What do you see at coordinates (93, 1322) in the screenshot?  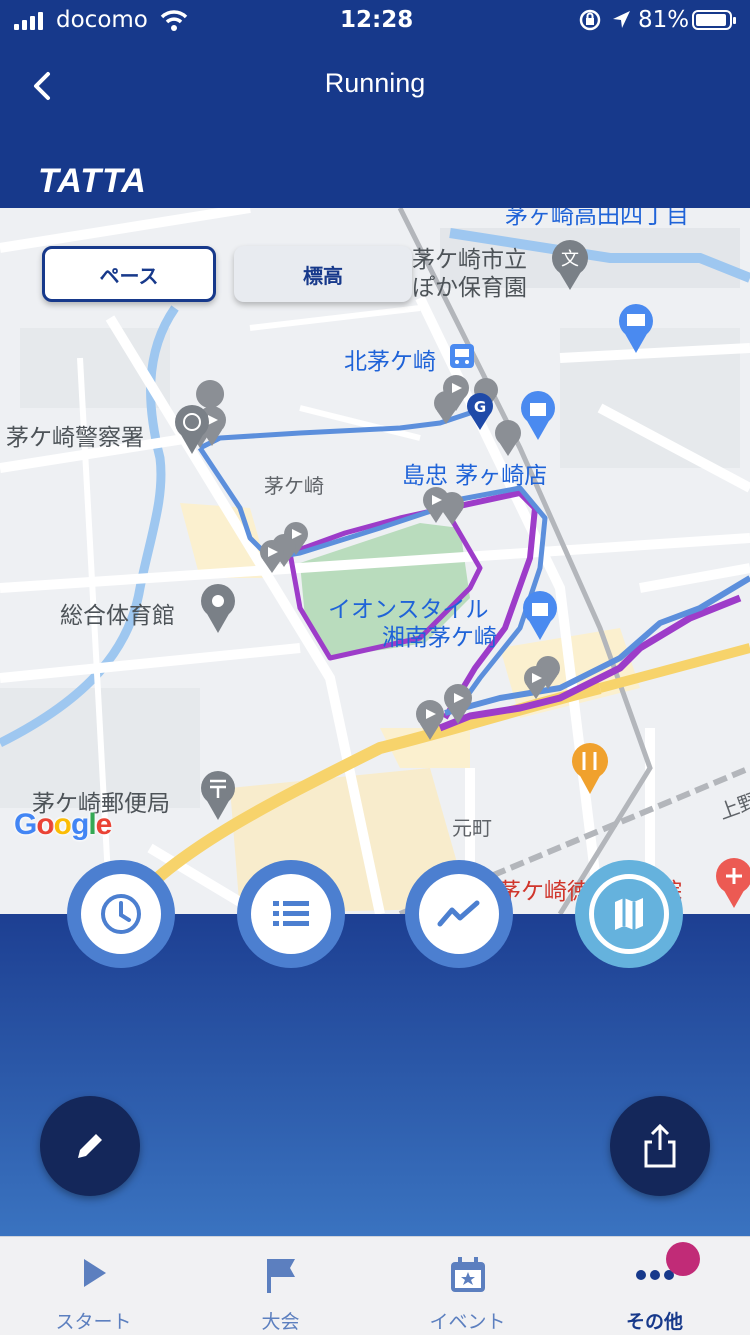 I see `tab-label-start: スタート` at bounding box center [93, 1322].